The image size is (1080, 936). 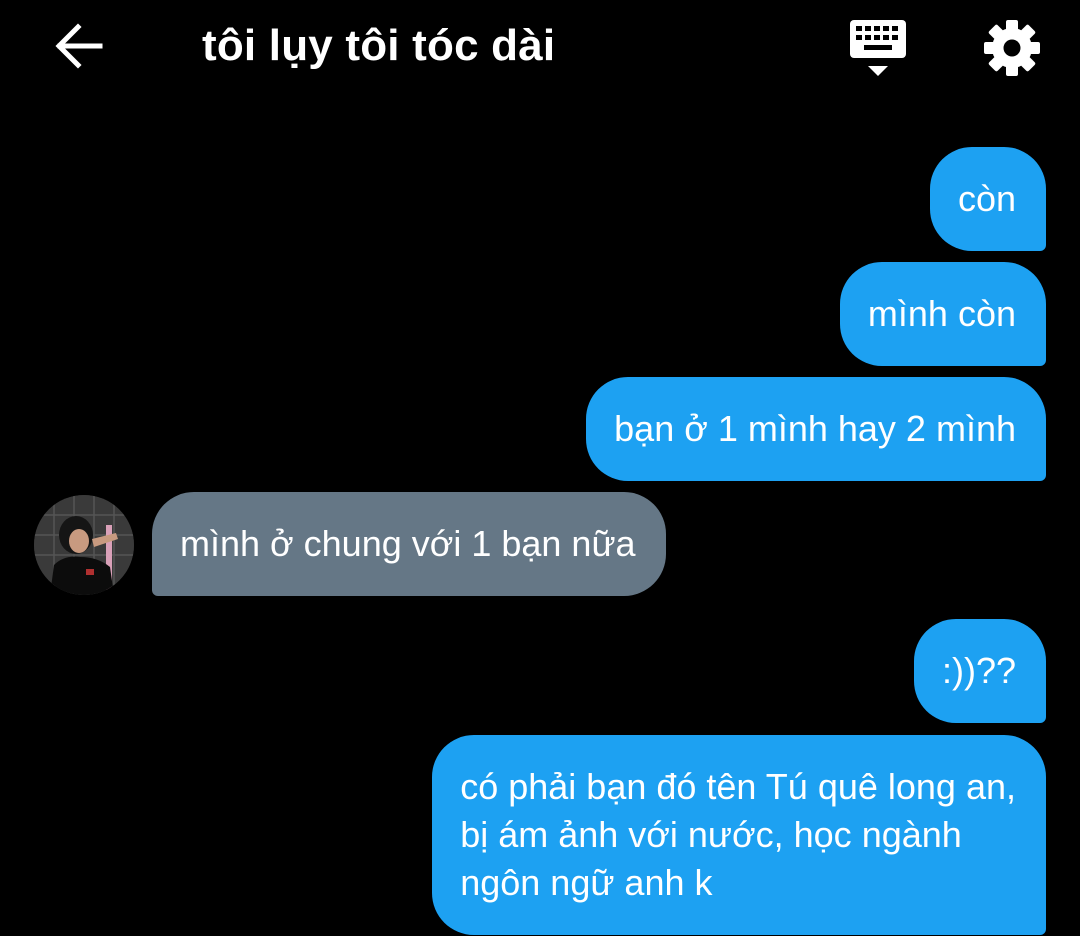 What do you see at coordinates (379, 45) in the screenshot?
I see `conversation-title: tôi lụy tôi tóc dài` at bounding box center [379, 45].